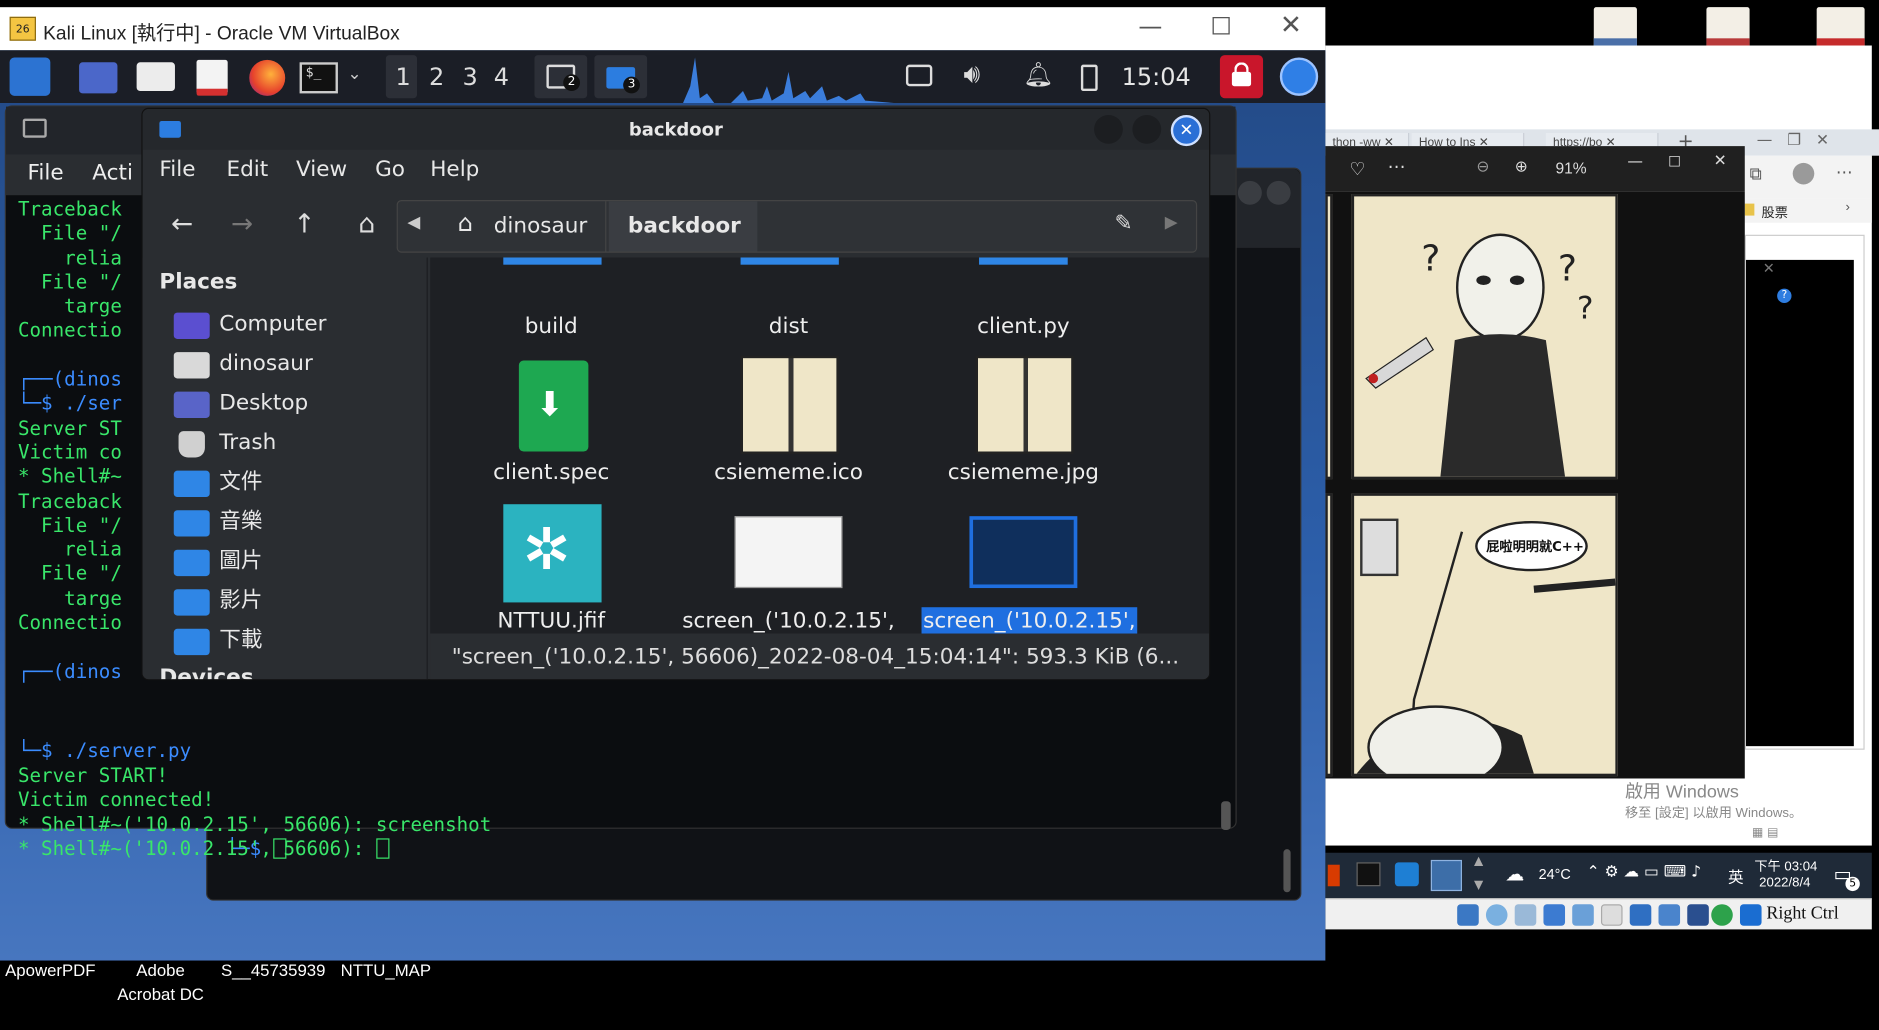 This screenshot has width=1879, height=1030. I want to click on file-manager-icon, so click(155, 77).